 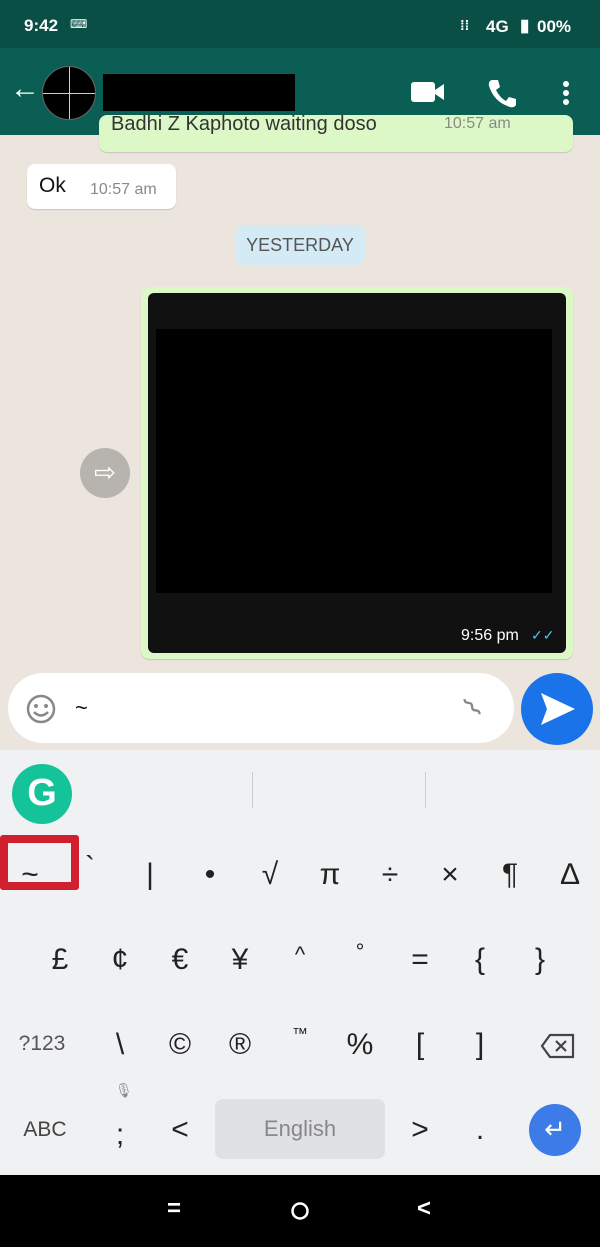 I want to click on key-multiply: ×, so click(x=450, y=875).